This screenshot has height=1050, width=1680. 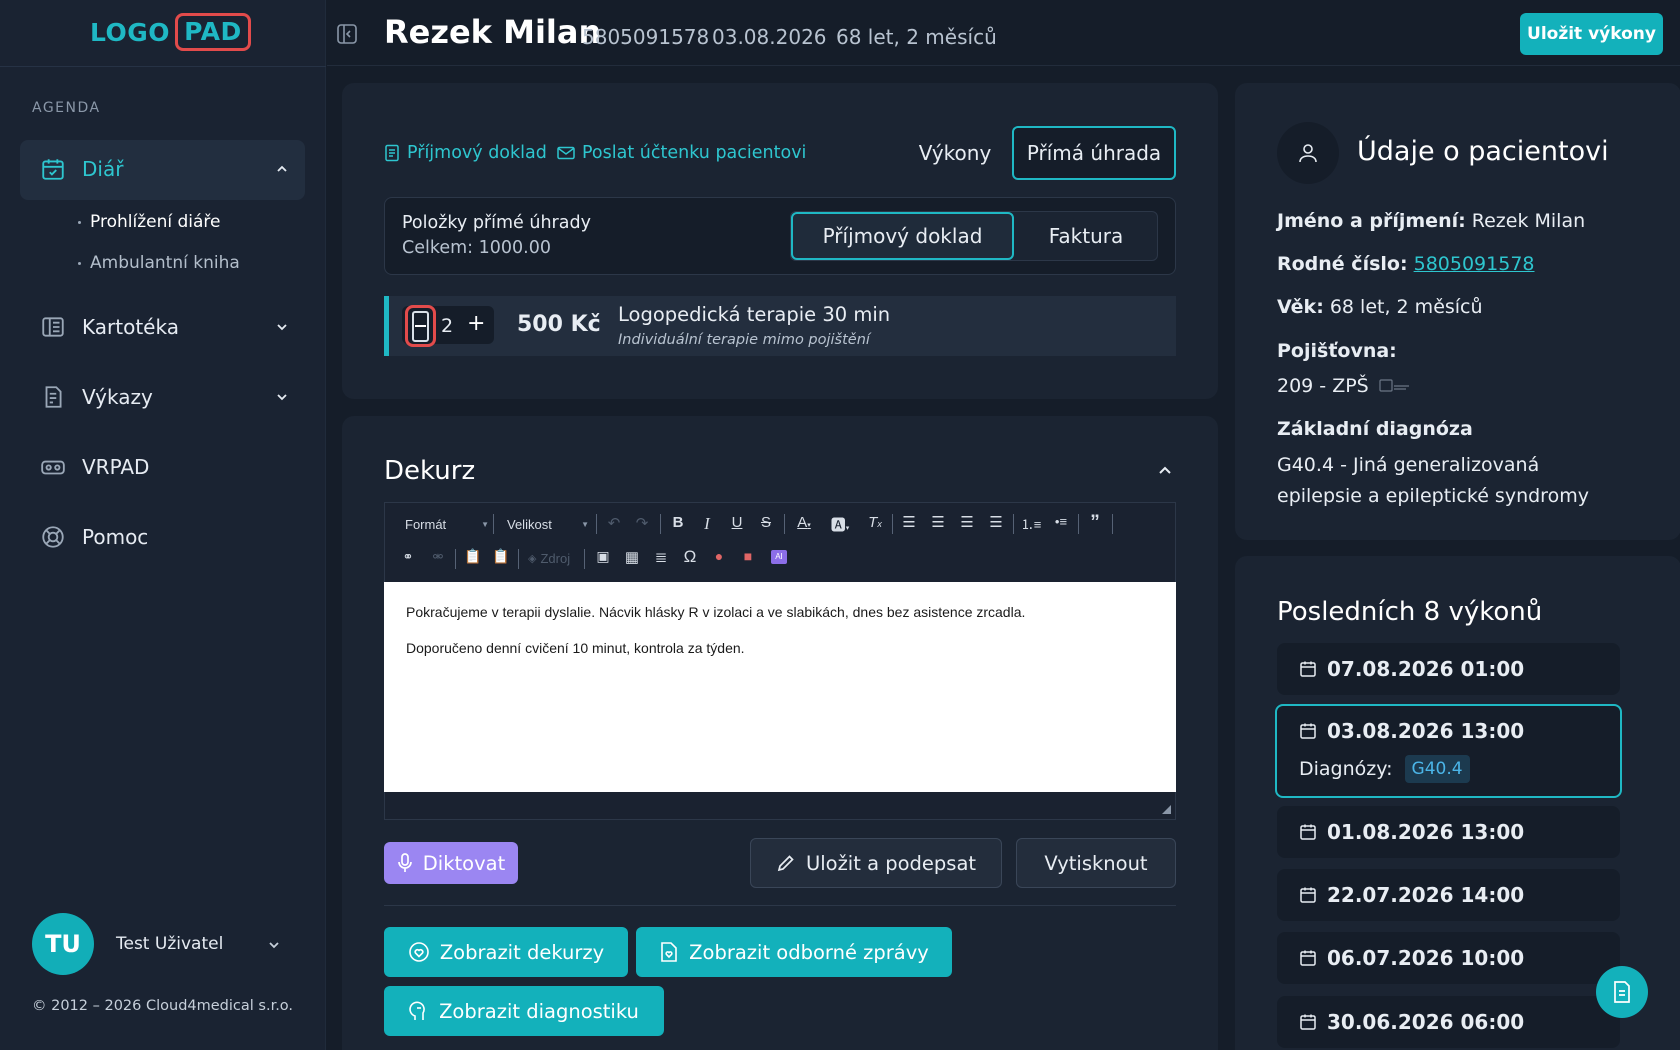 I want to click on vr-headset-icon, so click(x=53, y=467).